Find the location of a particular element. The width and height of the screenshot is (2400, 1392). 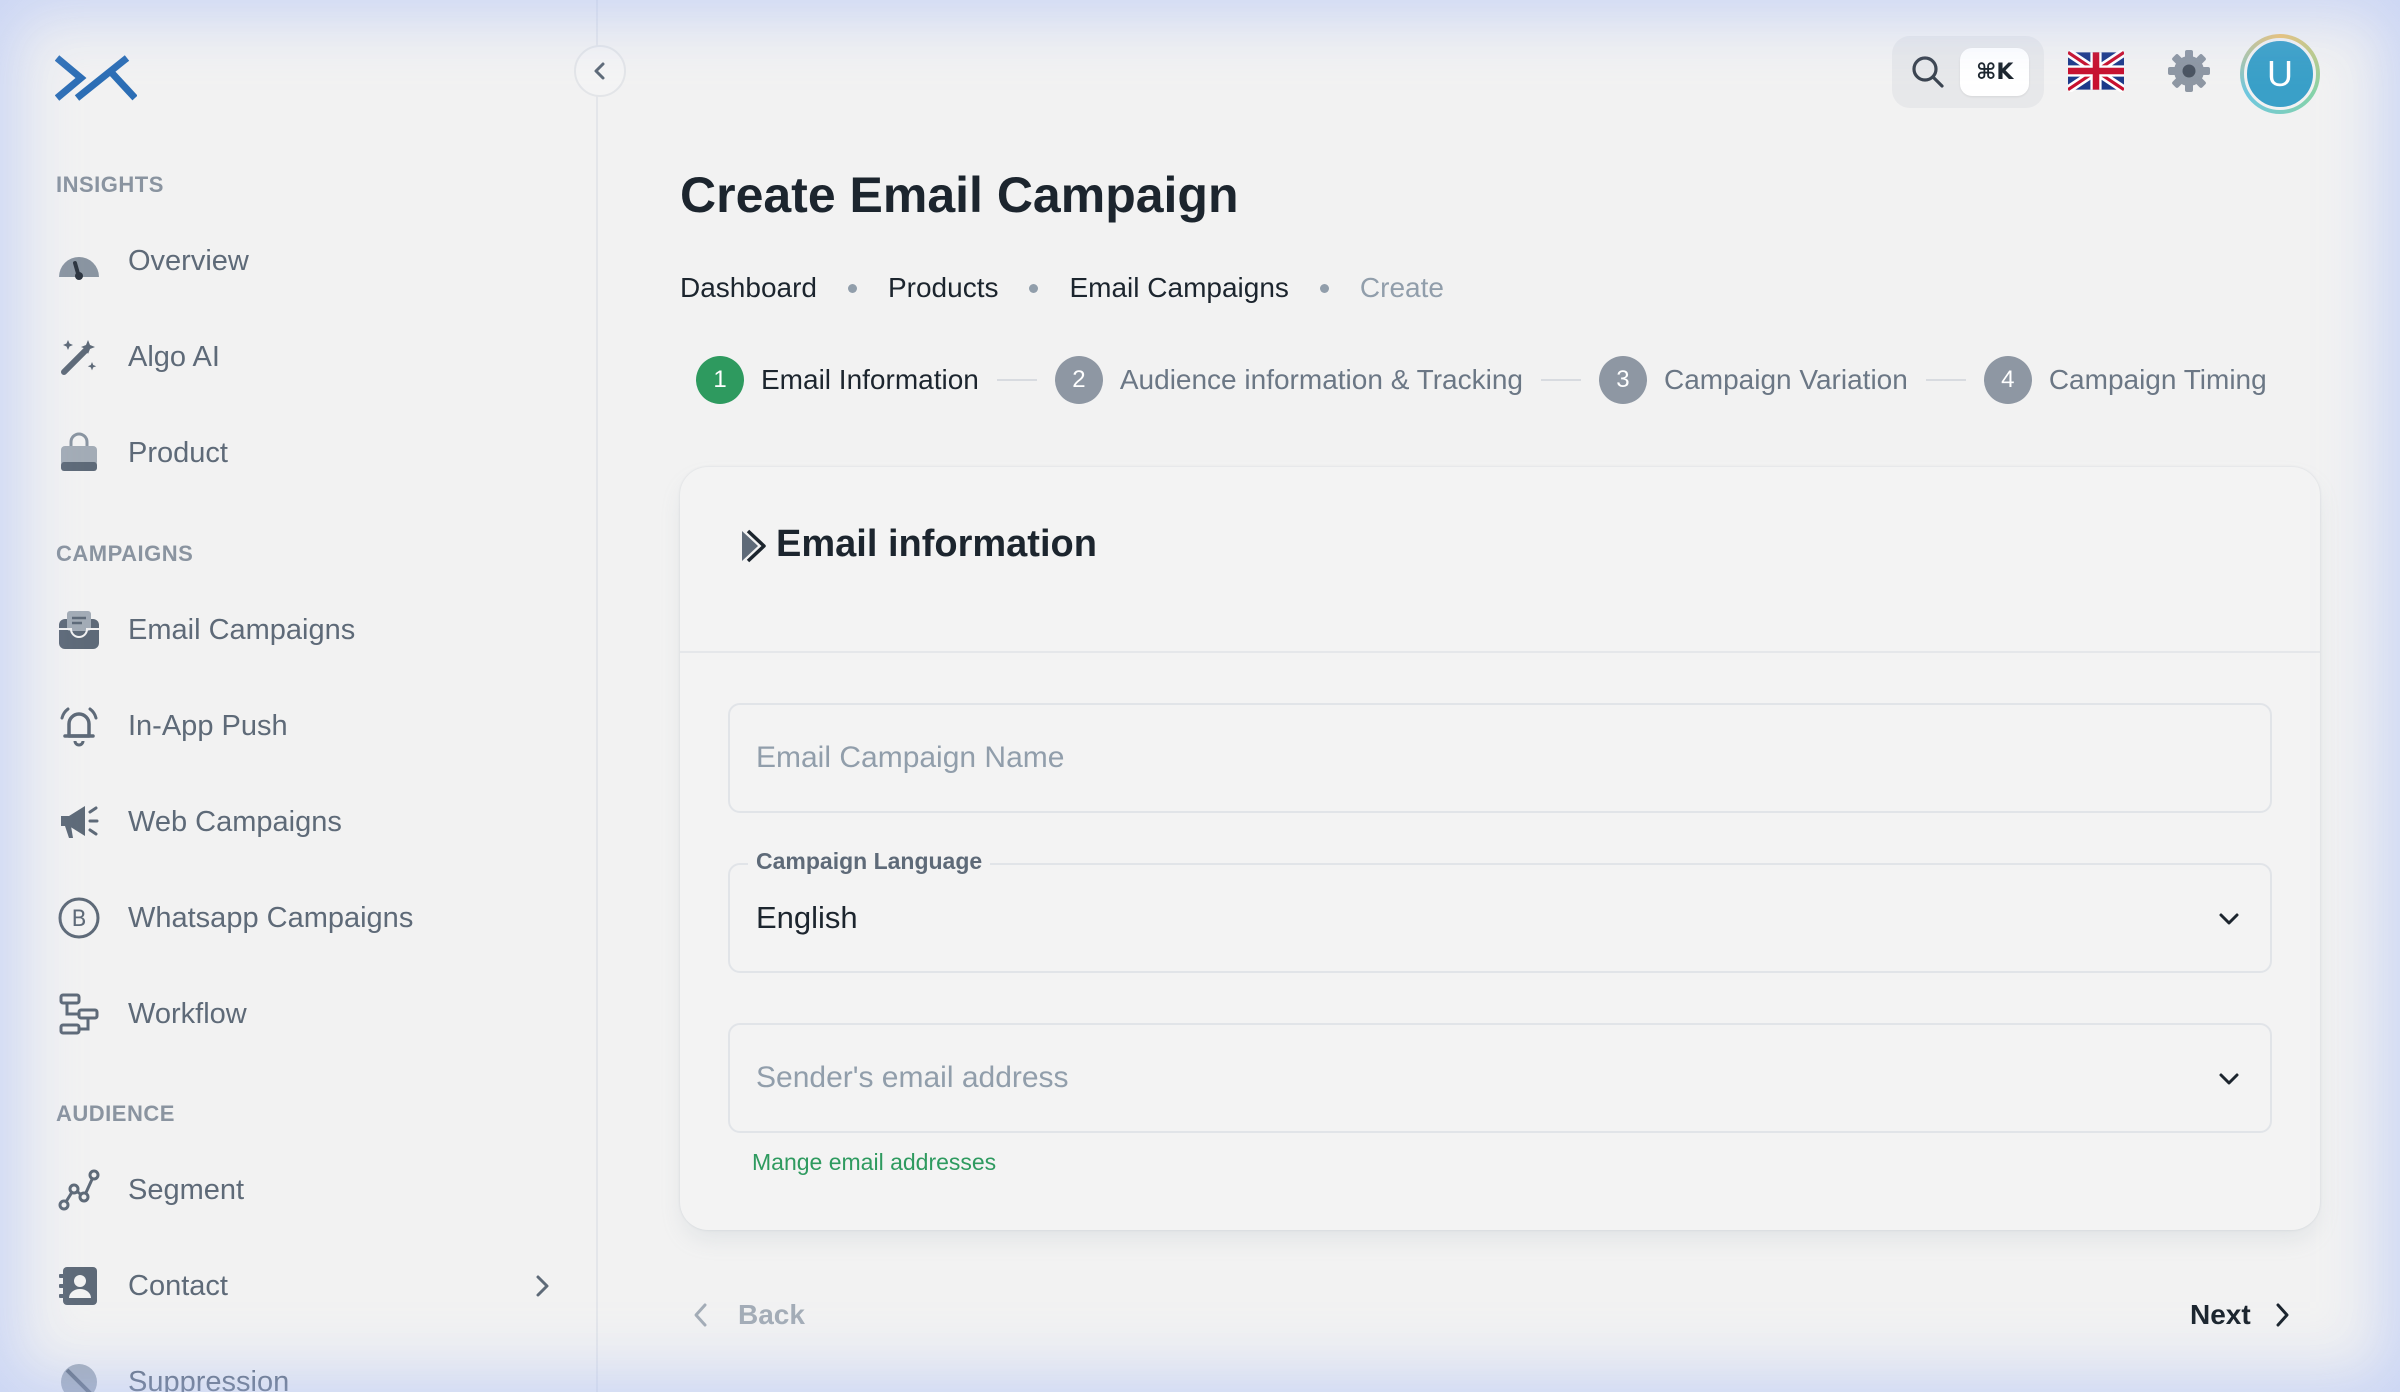

step-number-3: 3 is located at coordinates (1622, 380).